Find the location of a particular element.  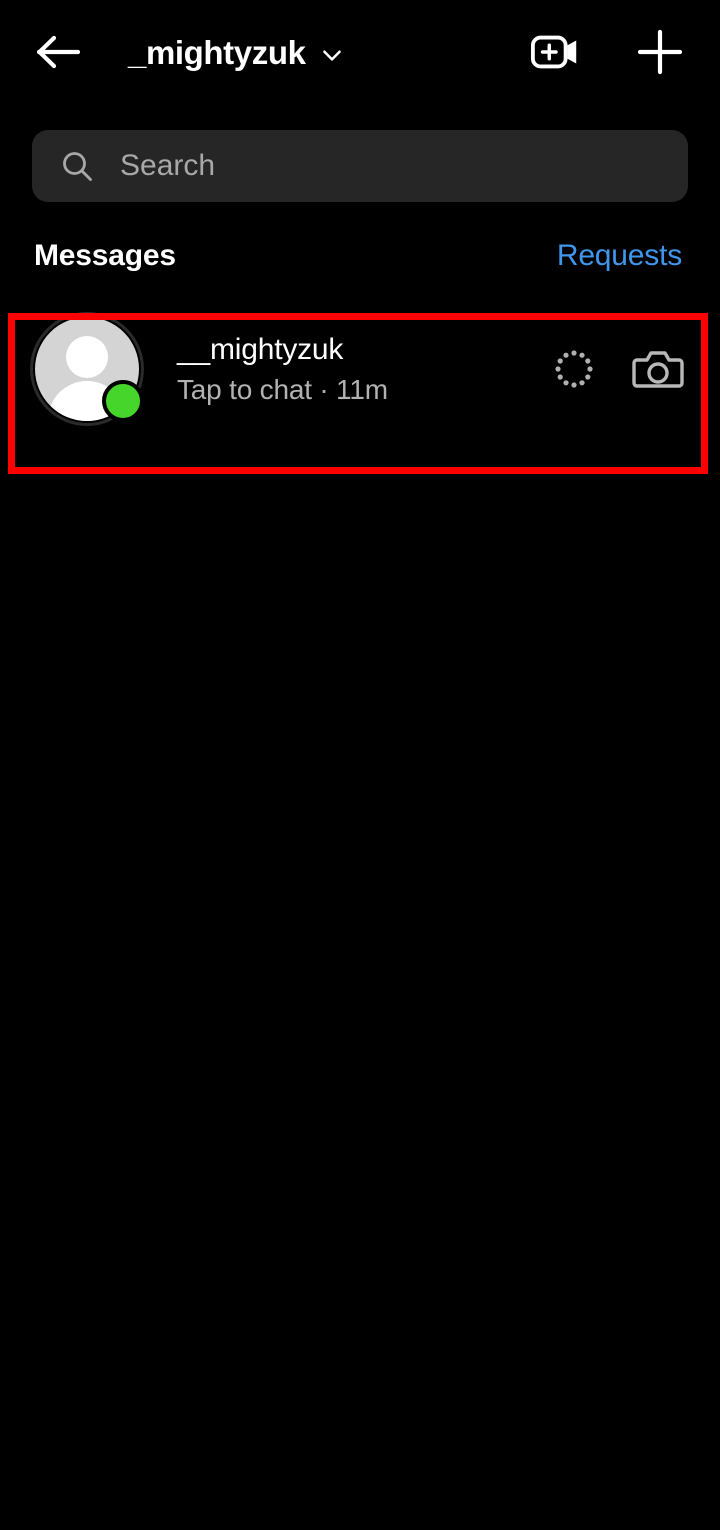

page-title: _mightyzuk is located at coordinates (217, 52).